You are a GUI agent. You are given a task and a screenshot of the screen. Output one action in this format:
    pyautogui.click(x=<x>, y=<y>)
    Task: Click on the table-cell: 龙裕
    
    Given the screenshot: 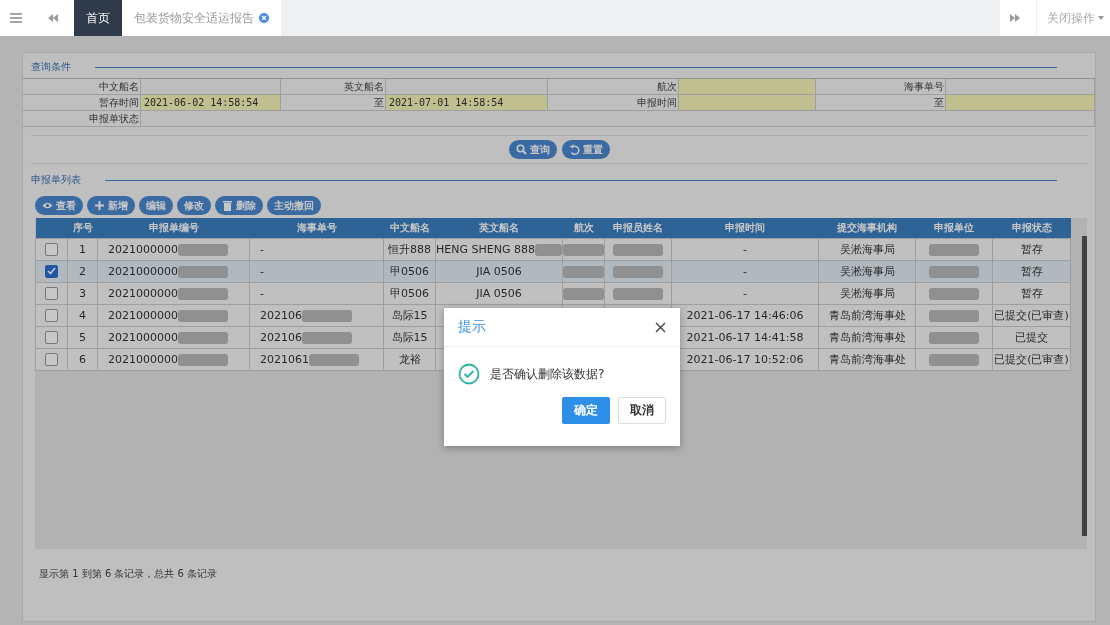 What is the action you would take?
    pyautogui.click(x=409, y=359)
    